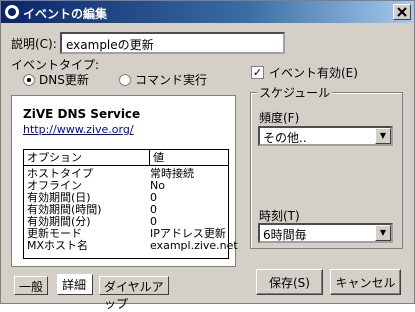 The height and width of the screenshot is (312, 415). What do you see at coordinates (285, 138) in the screenshot?
I see `frequency-value: その他..` at bounding box center [285, 138].